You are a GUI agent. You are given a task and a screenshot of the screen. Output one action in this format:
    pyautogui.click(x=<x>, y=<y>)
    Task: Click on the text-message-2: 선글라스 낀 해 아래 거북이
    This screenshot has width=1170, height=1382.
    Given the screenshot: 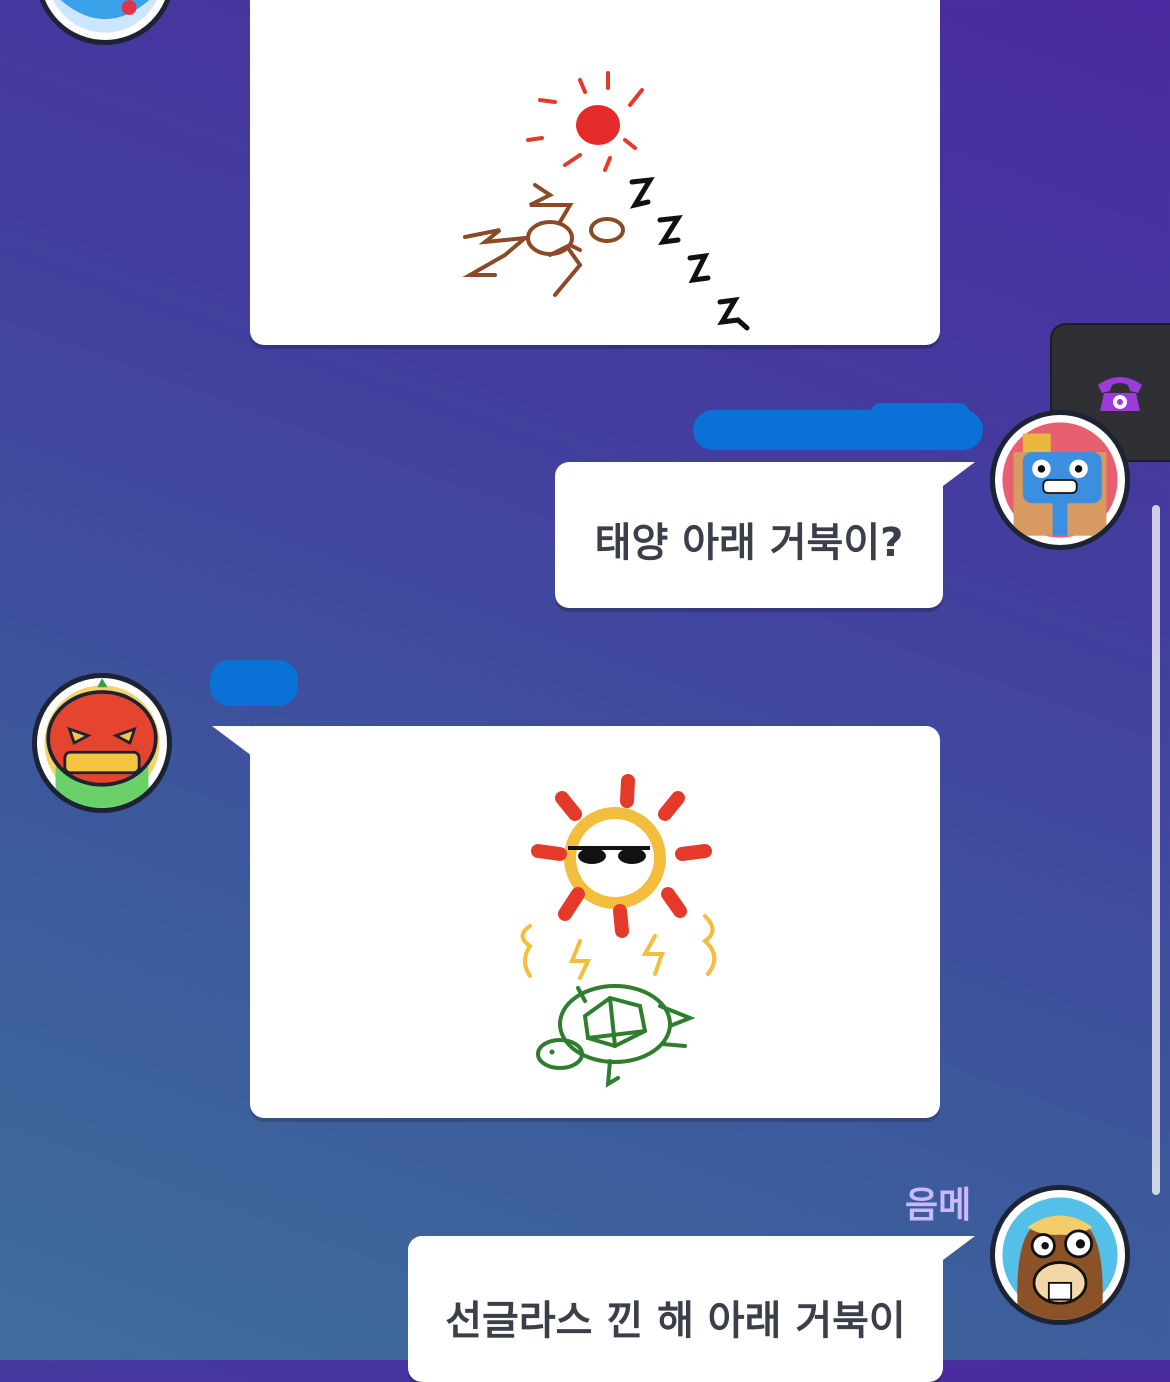 What is the action you would take?
    pyautogui.click(x=675, y=1309)
    